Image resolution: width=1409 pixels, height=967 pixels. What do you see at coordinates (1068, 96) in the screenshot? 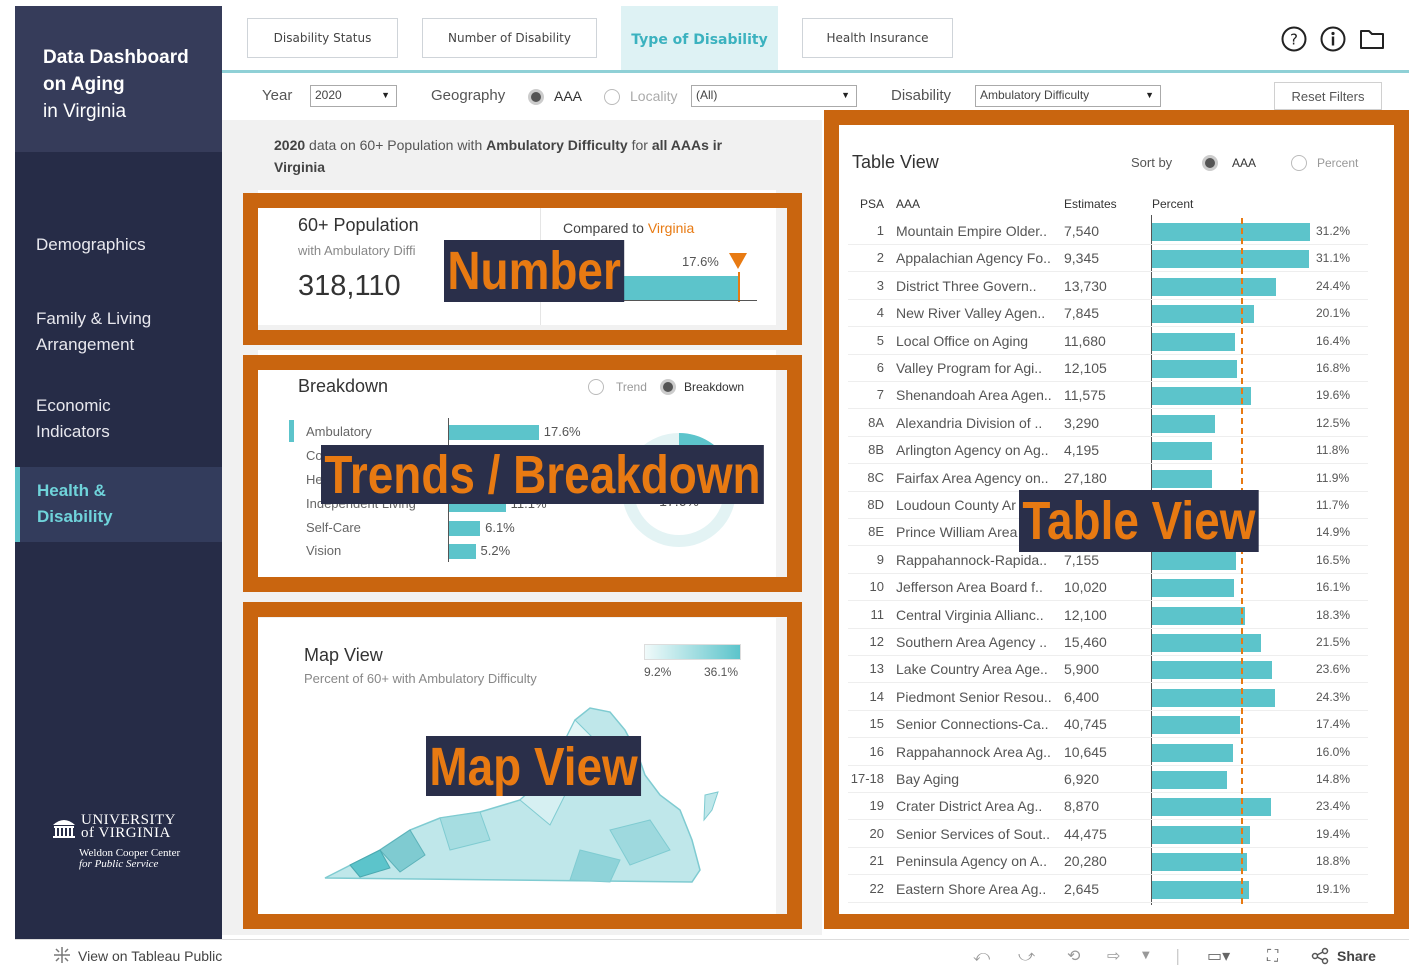
I see `disability-select: Ambulatory Difficulty` at bounding box center [1068, 96].